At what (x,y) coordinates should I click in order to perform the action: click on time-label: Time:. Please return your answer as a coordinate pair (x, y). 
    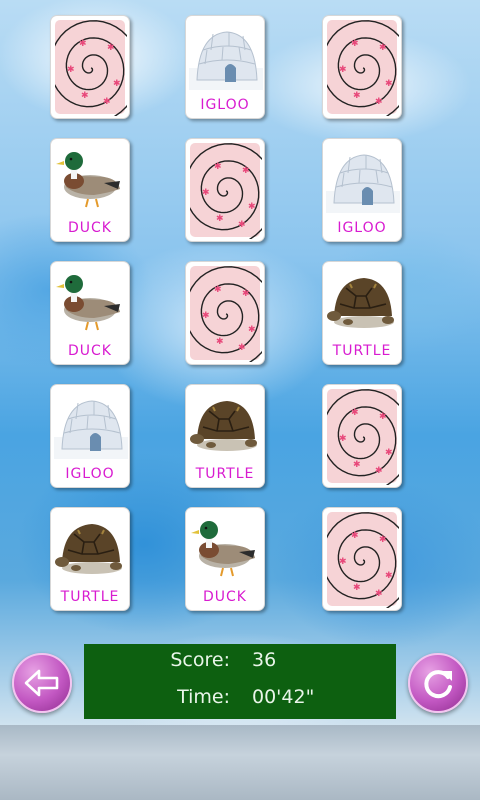
    Looking at the image, I should click on (203, 697).